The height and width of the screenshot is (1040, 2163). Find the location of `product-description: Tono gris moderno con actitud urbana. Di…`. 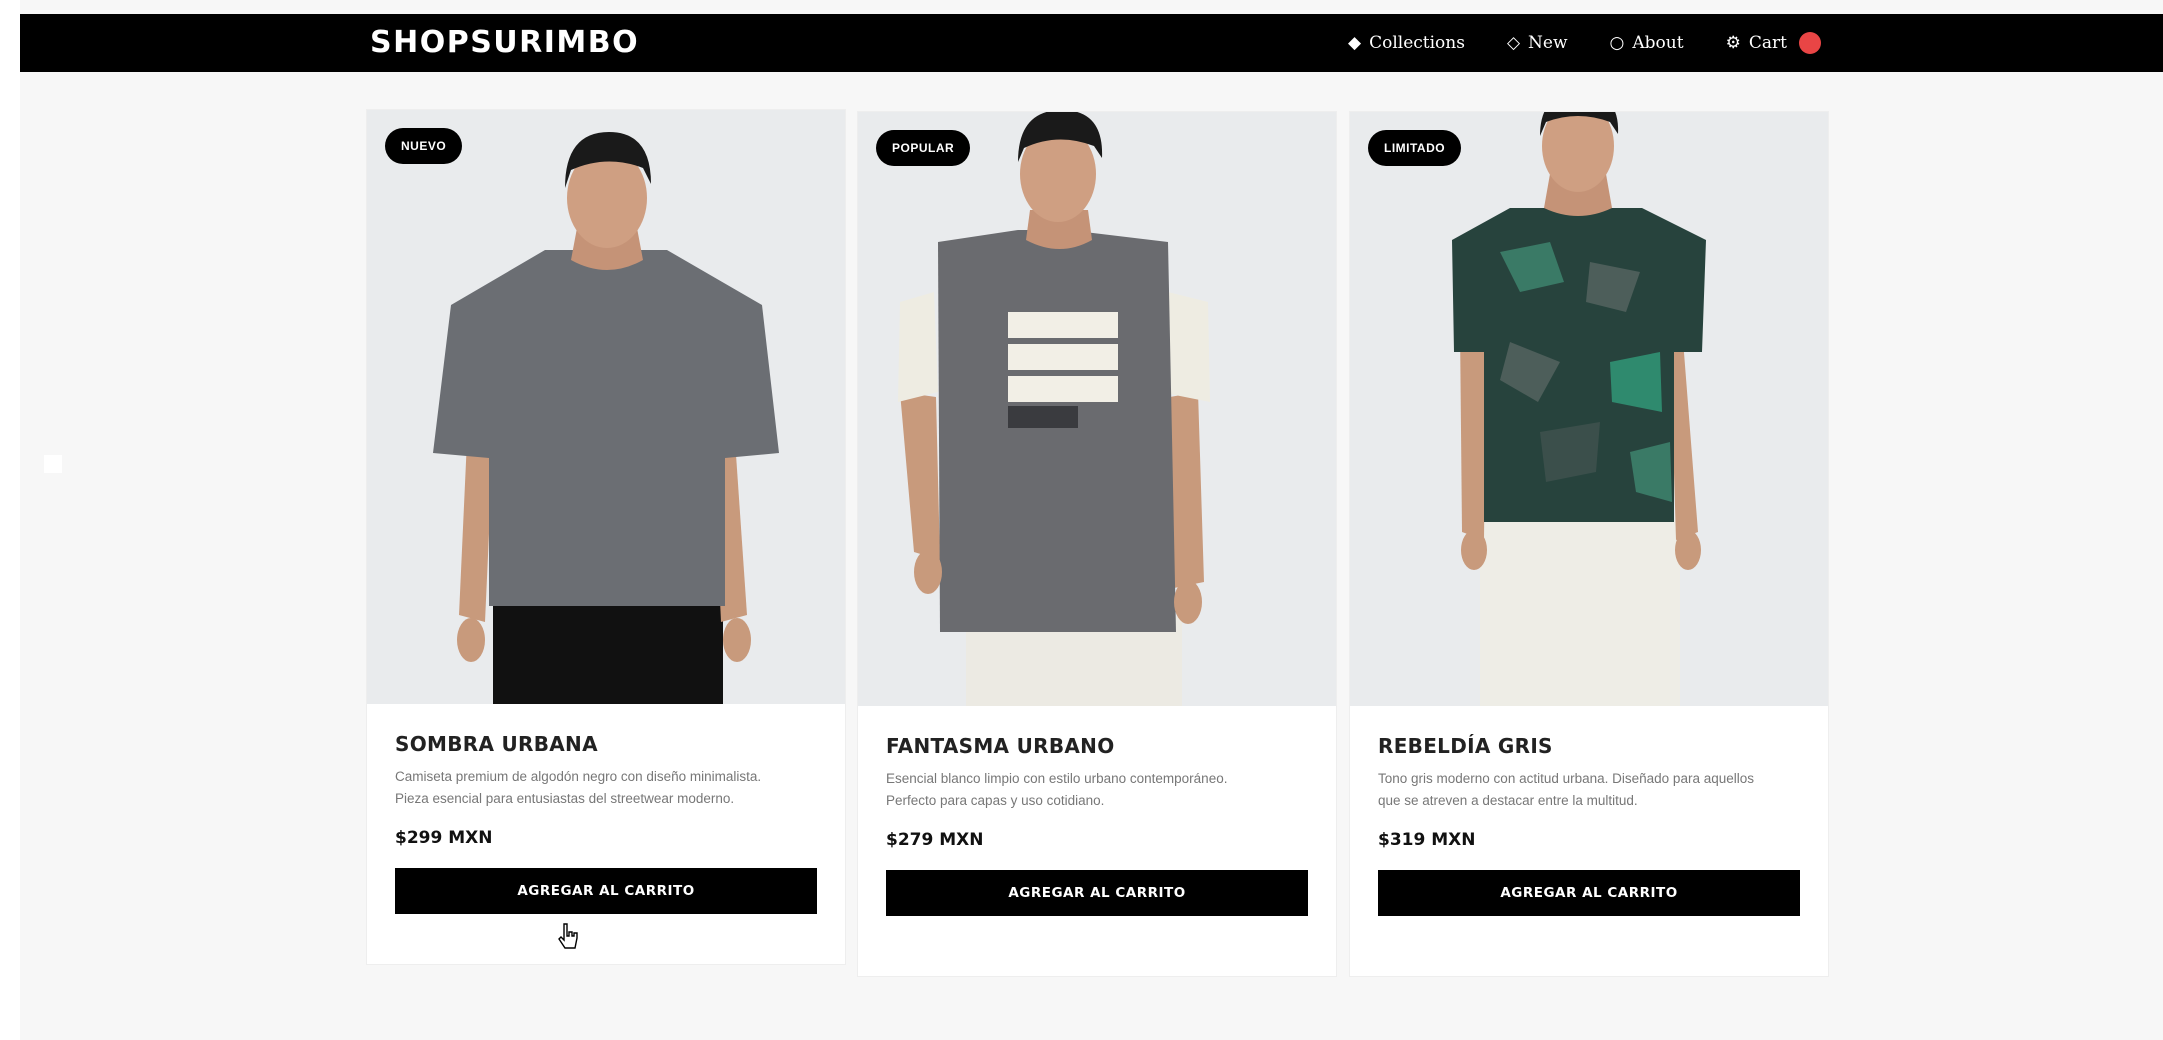

product-description: Tono gris moderno con actitud urbana. Di… is located at coordinates (1566, 789).